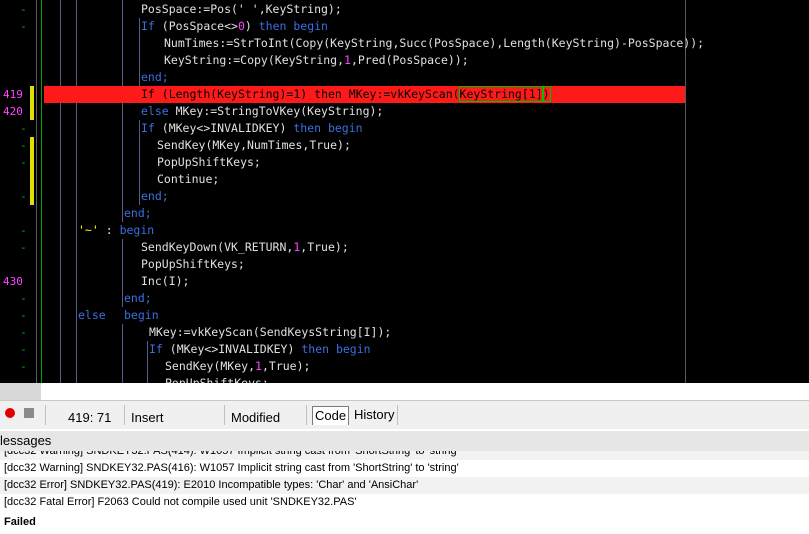  What do you see at coordinates (270, 332) in the screenshot?
I see `code-text: MKey:=vkKeyScan(SendKeysString[I]);` at bounding box center [270, 332].